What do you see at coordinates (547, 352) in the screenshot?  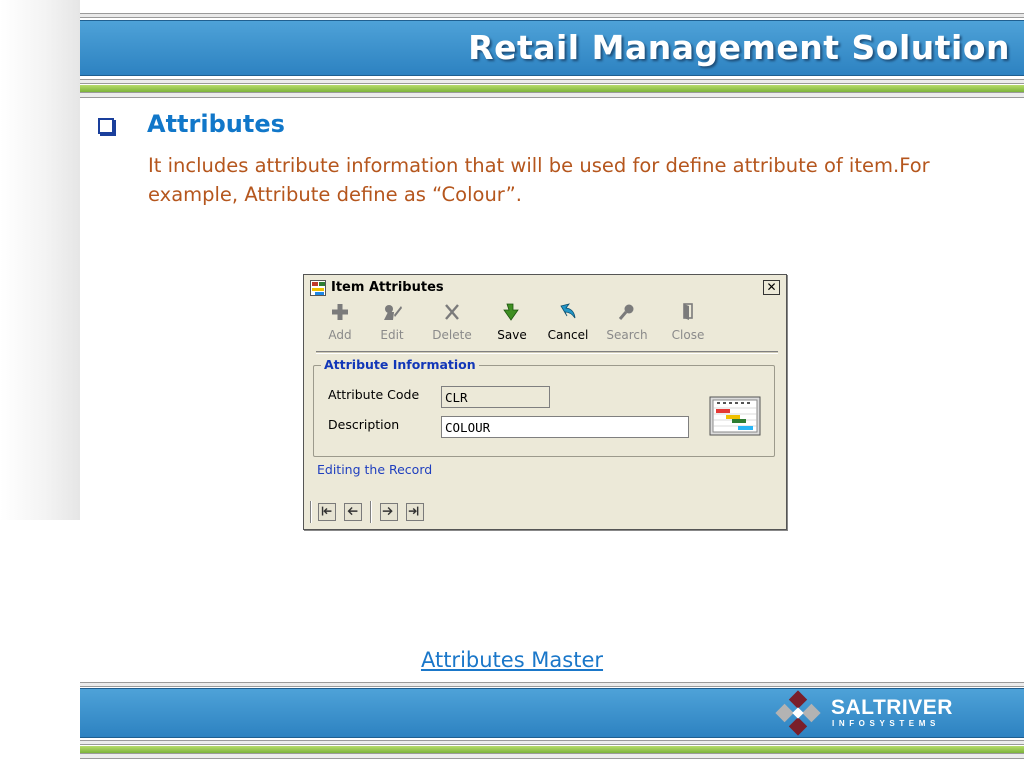 I see `toolbar-separator` at bounding box center [547, 352].